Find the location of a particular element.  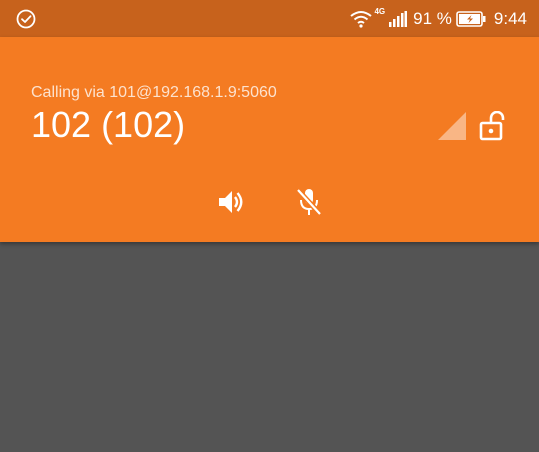

network-type-label: 4G is located at coordinates (380, 11).